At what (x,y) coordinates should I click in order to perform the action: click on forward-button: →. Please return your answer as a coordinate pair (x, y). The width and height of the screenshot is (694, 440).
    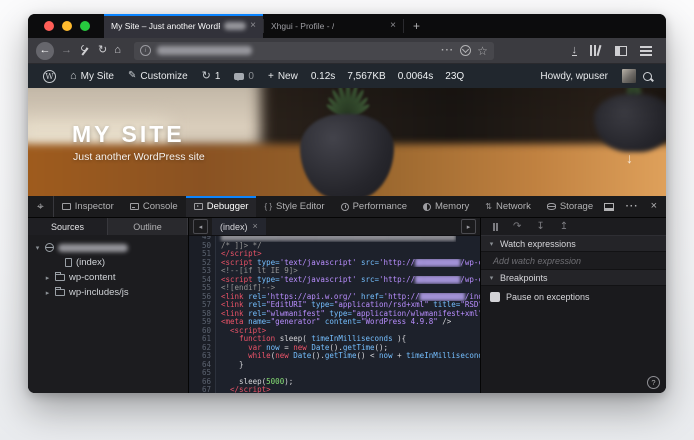
    Looking at the image, I should click on (66, 50).